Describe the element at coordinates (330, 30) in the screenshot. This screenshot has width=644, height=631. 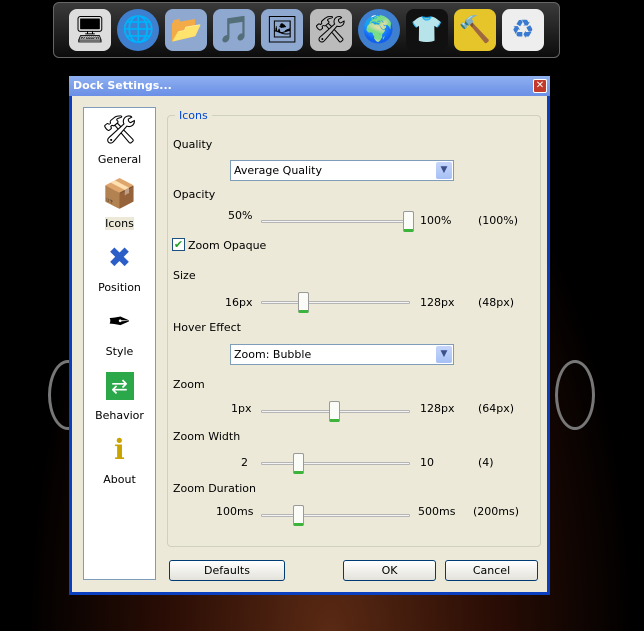
I see `system-tools-icon: 🛠` at that location.